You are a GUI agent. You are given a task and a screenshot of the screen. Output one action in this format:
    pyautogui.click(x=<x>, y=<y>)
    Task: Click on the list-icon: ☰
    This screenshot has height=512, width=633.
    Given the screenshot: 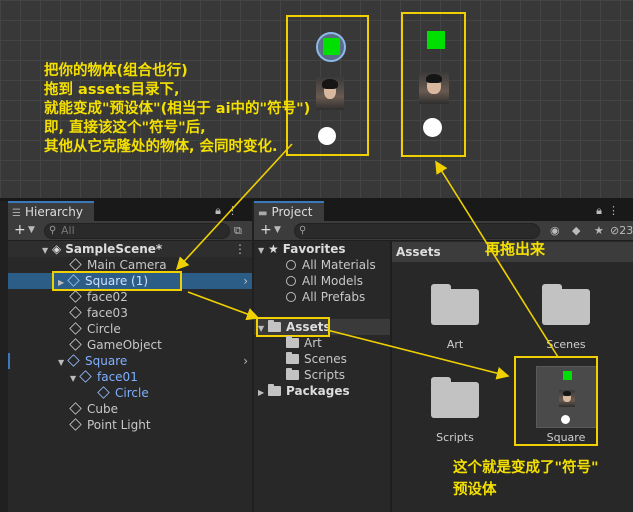 What is the action you would take?
    pyautogui.click(x=16, y=213)
    